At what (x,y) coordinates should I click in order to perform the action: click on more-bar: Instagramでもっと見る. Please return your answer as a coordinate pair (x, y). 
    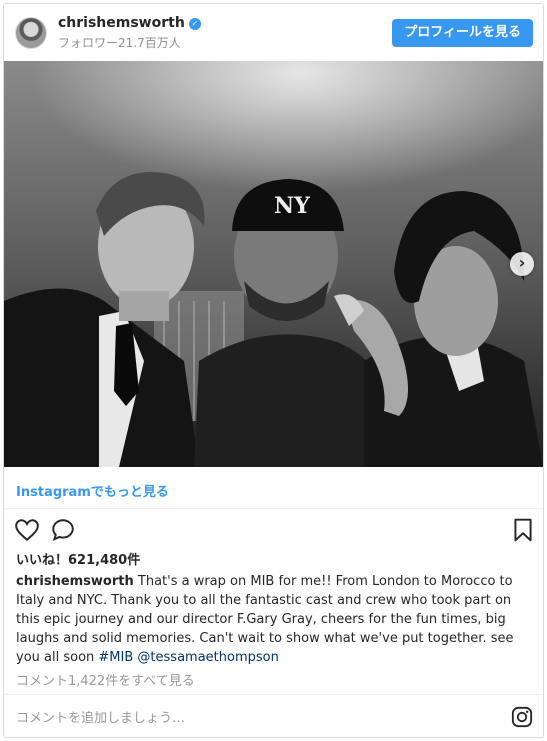
    Looking at the image, I should click on (273, 488).